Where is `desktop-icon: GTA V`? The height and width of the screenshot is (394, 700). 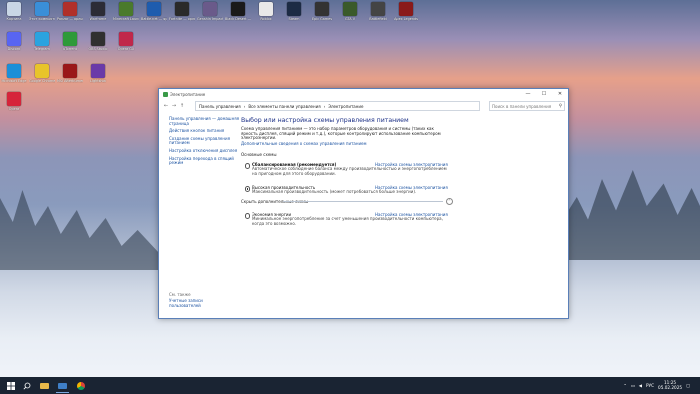
desktop-icon: GTA V is located at coordinates (350, 11).